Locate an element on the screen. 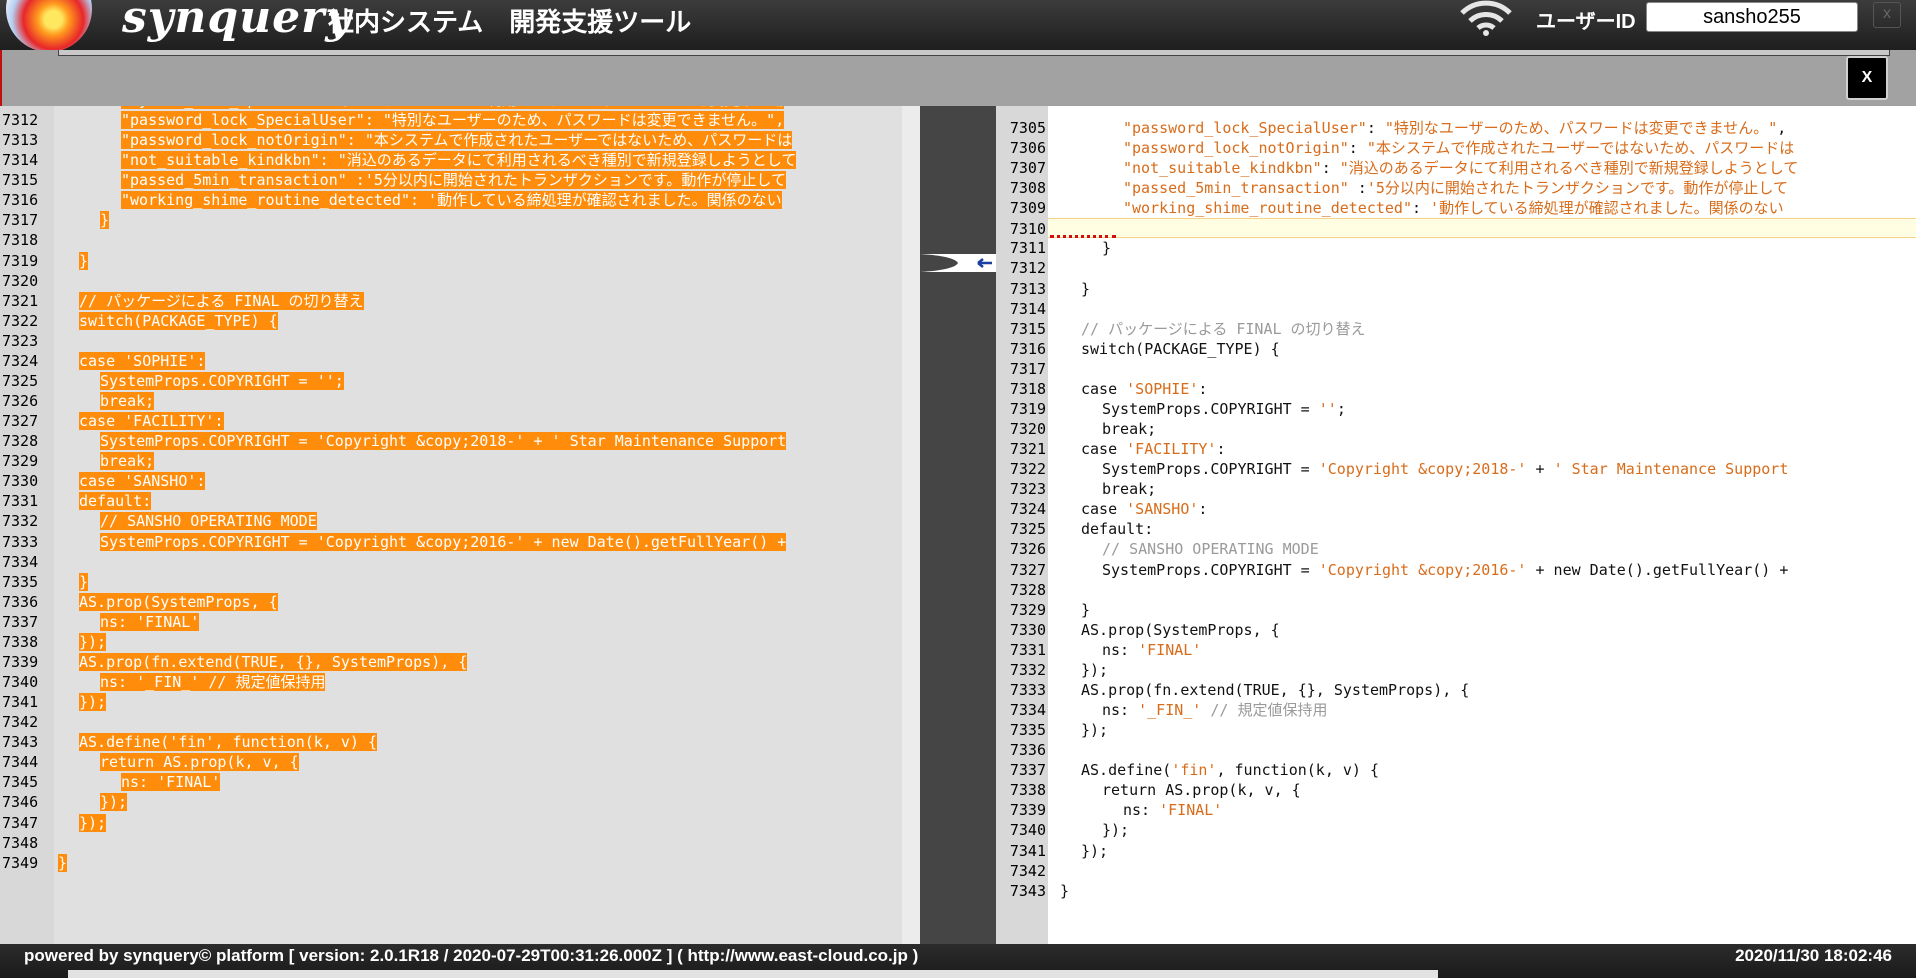  code-text: case 'SOPHIE': is located at coordinates (1133, 389).